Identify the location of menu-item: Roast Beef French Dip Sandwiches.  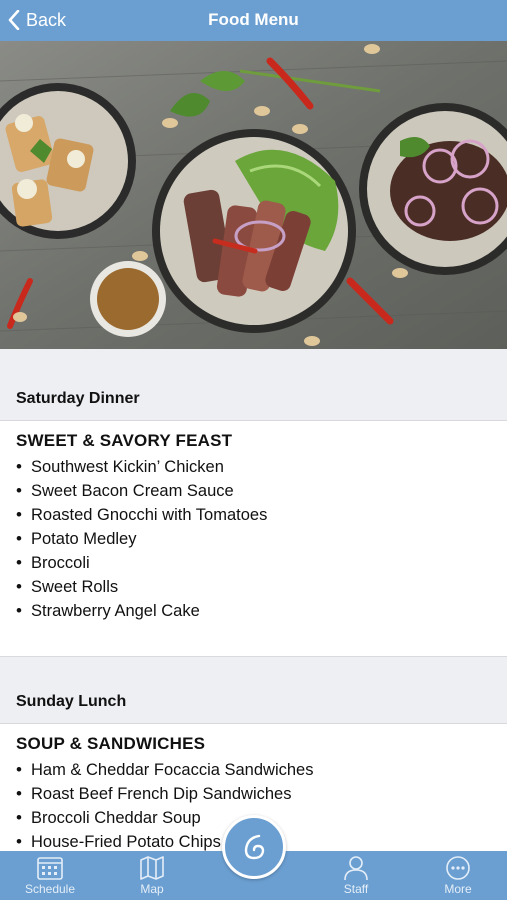
(256, 794).